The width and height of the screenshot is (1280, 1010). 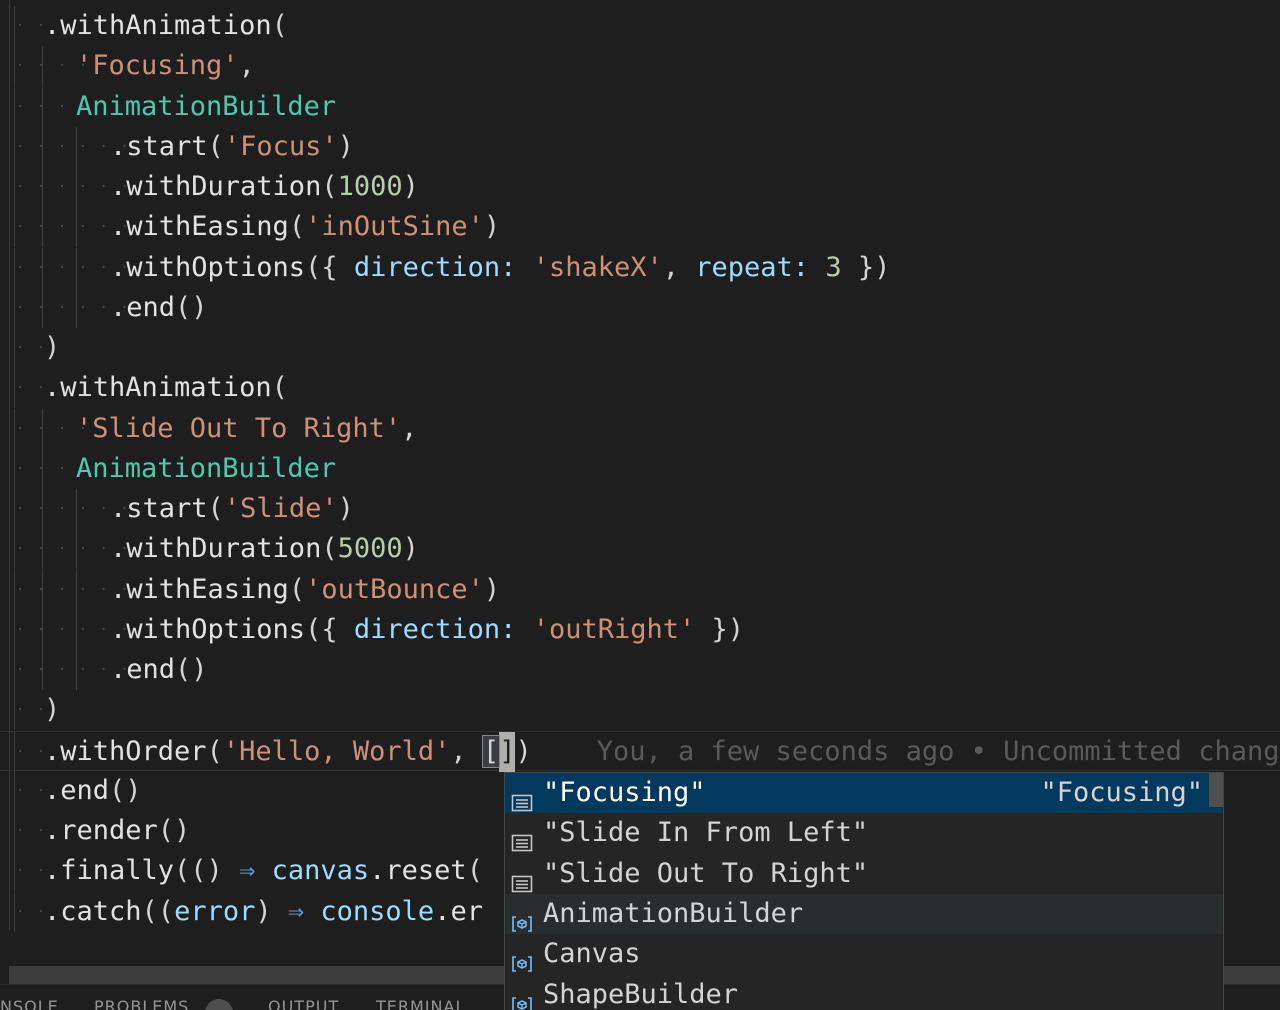 I want to click on bracket-match: [, so click(x=491, y=751).